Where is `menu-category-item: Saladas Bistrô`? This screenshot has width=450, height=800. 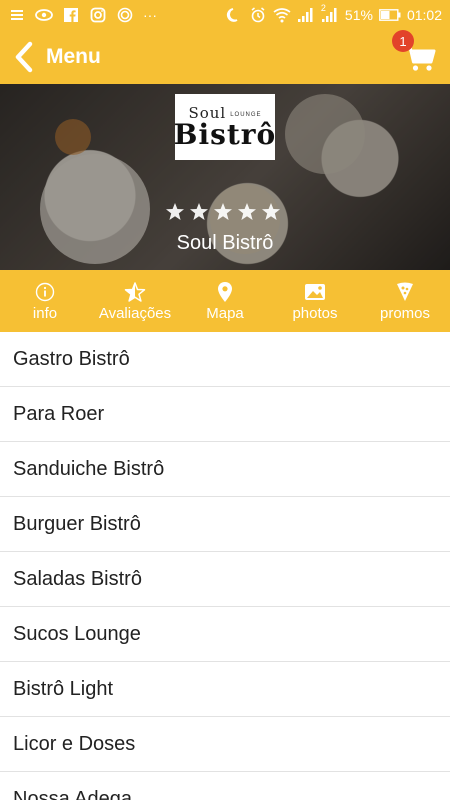 menu-category-item: Saladas Bistrô is located at coordinates (225, 579).